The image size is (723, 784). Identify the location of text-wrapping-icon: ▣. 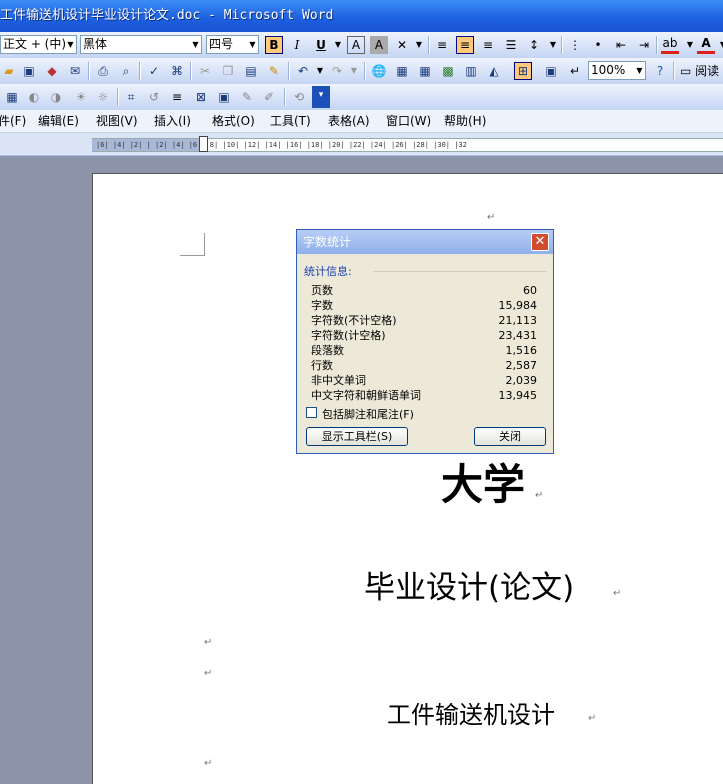
(224, 97).